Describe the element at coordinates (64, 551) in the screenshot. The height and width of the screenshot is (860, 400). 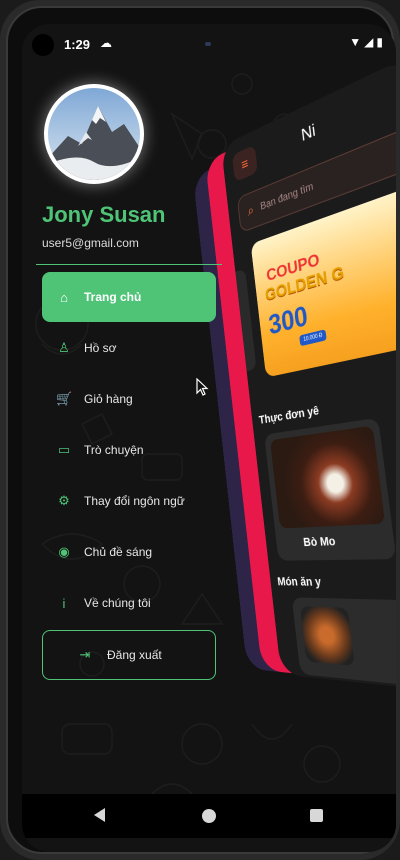
I see `globe-icon: ◉` at that location.